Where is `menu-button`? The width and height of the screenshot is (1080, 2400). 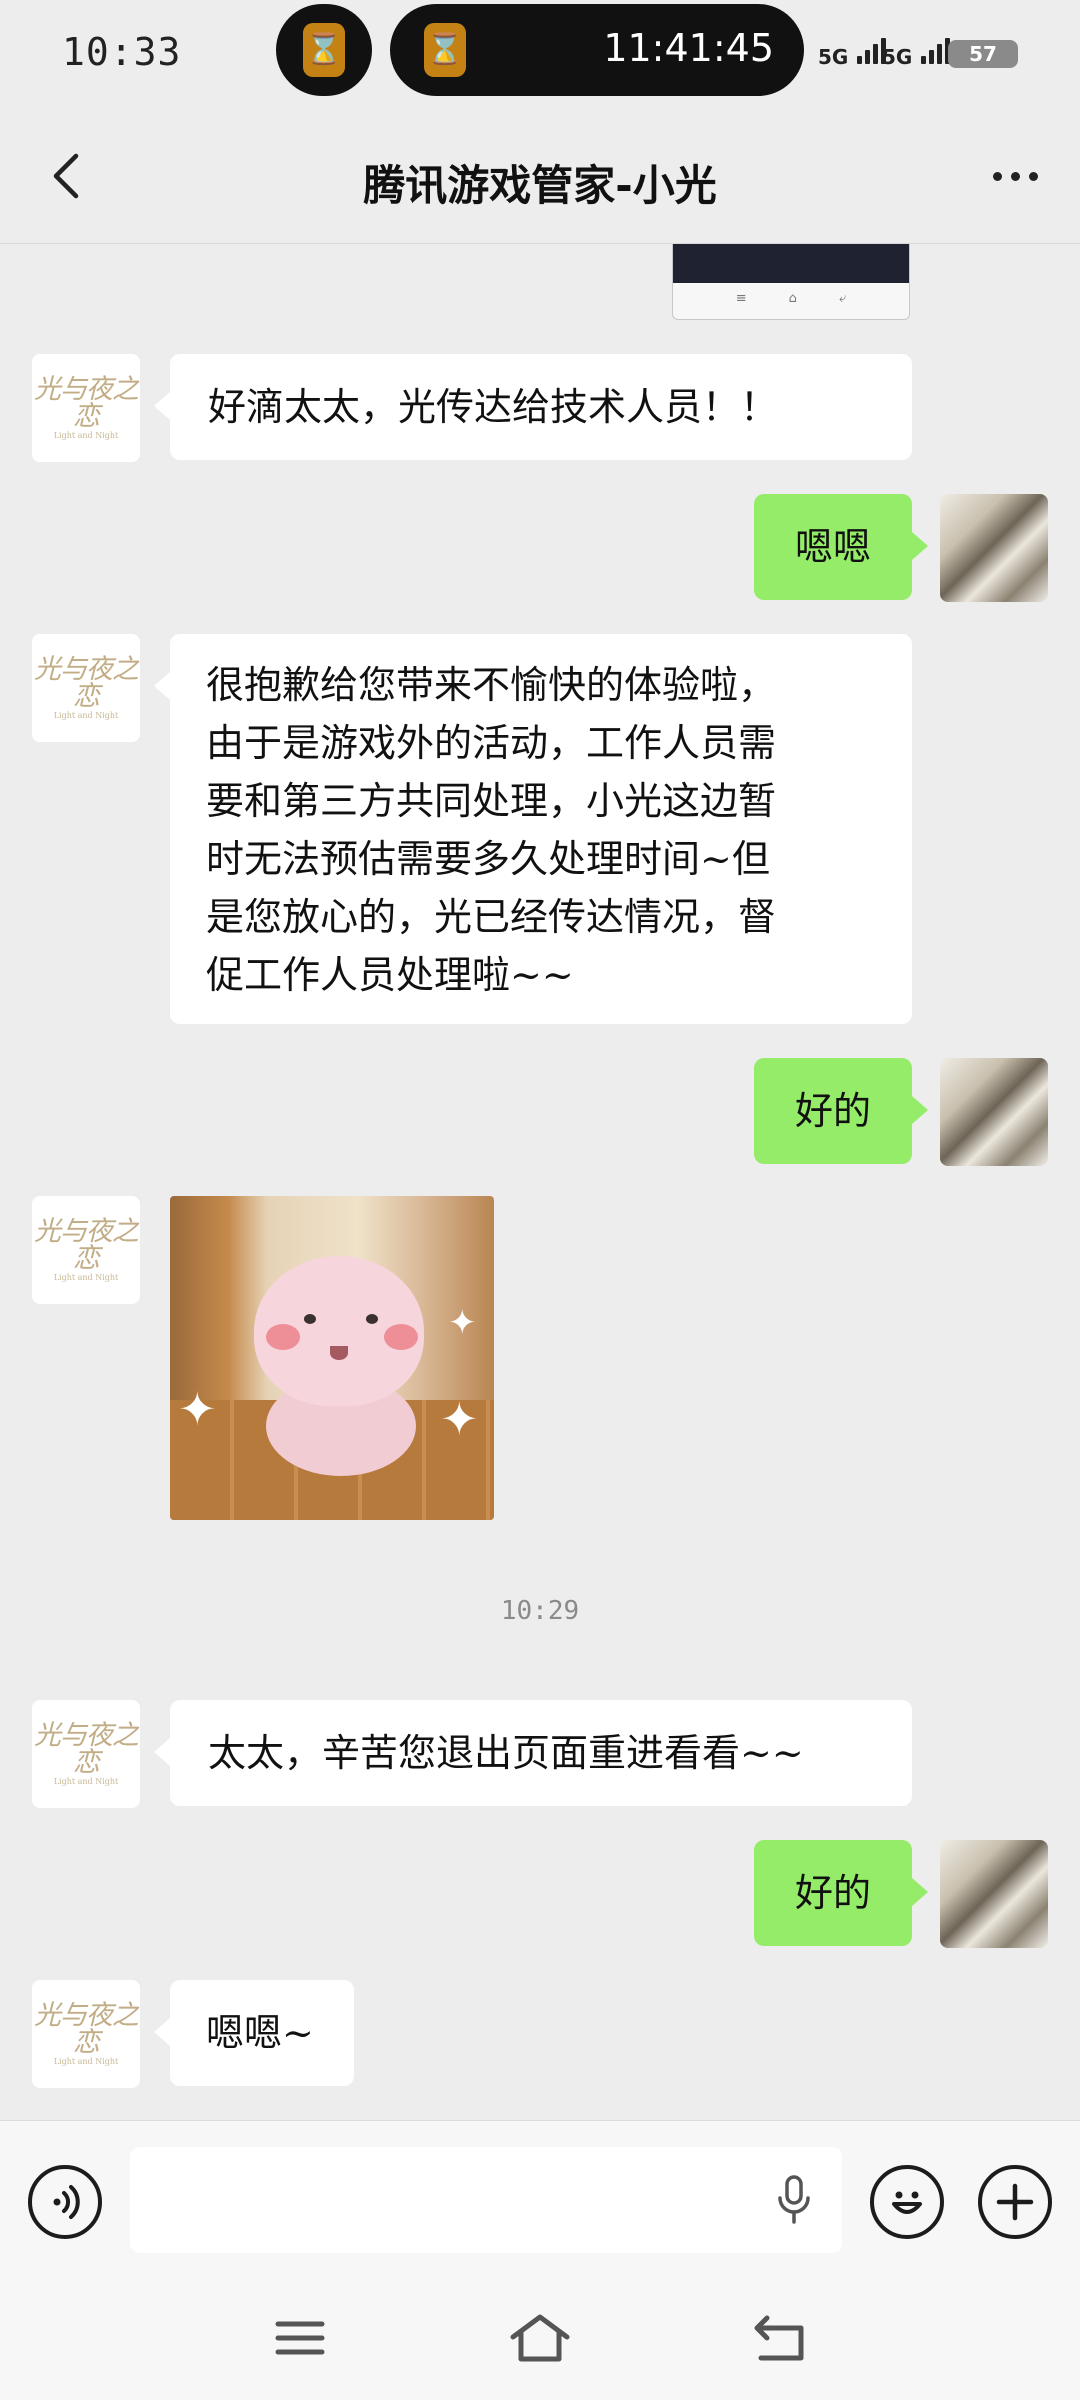
menu-button is located at coordinates (300, 2338).